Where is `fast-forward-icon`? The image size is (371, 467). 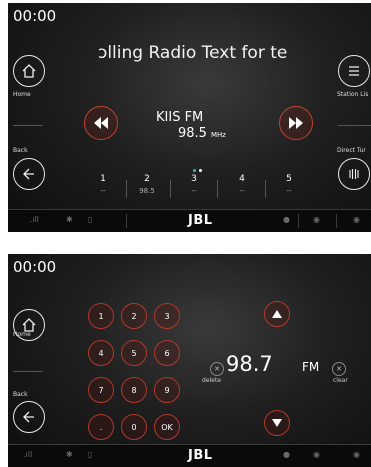 fast-forward-icon is located at coordinates (296, 123).